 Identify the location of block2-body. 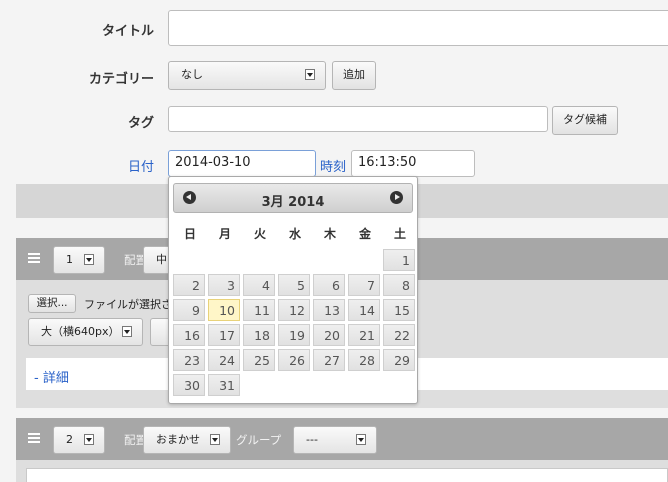
(342, 471).